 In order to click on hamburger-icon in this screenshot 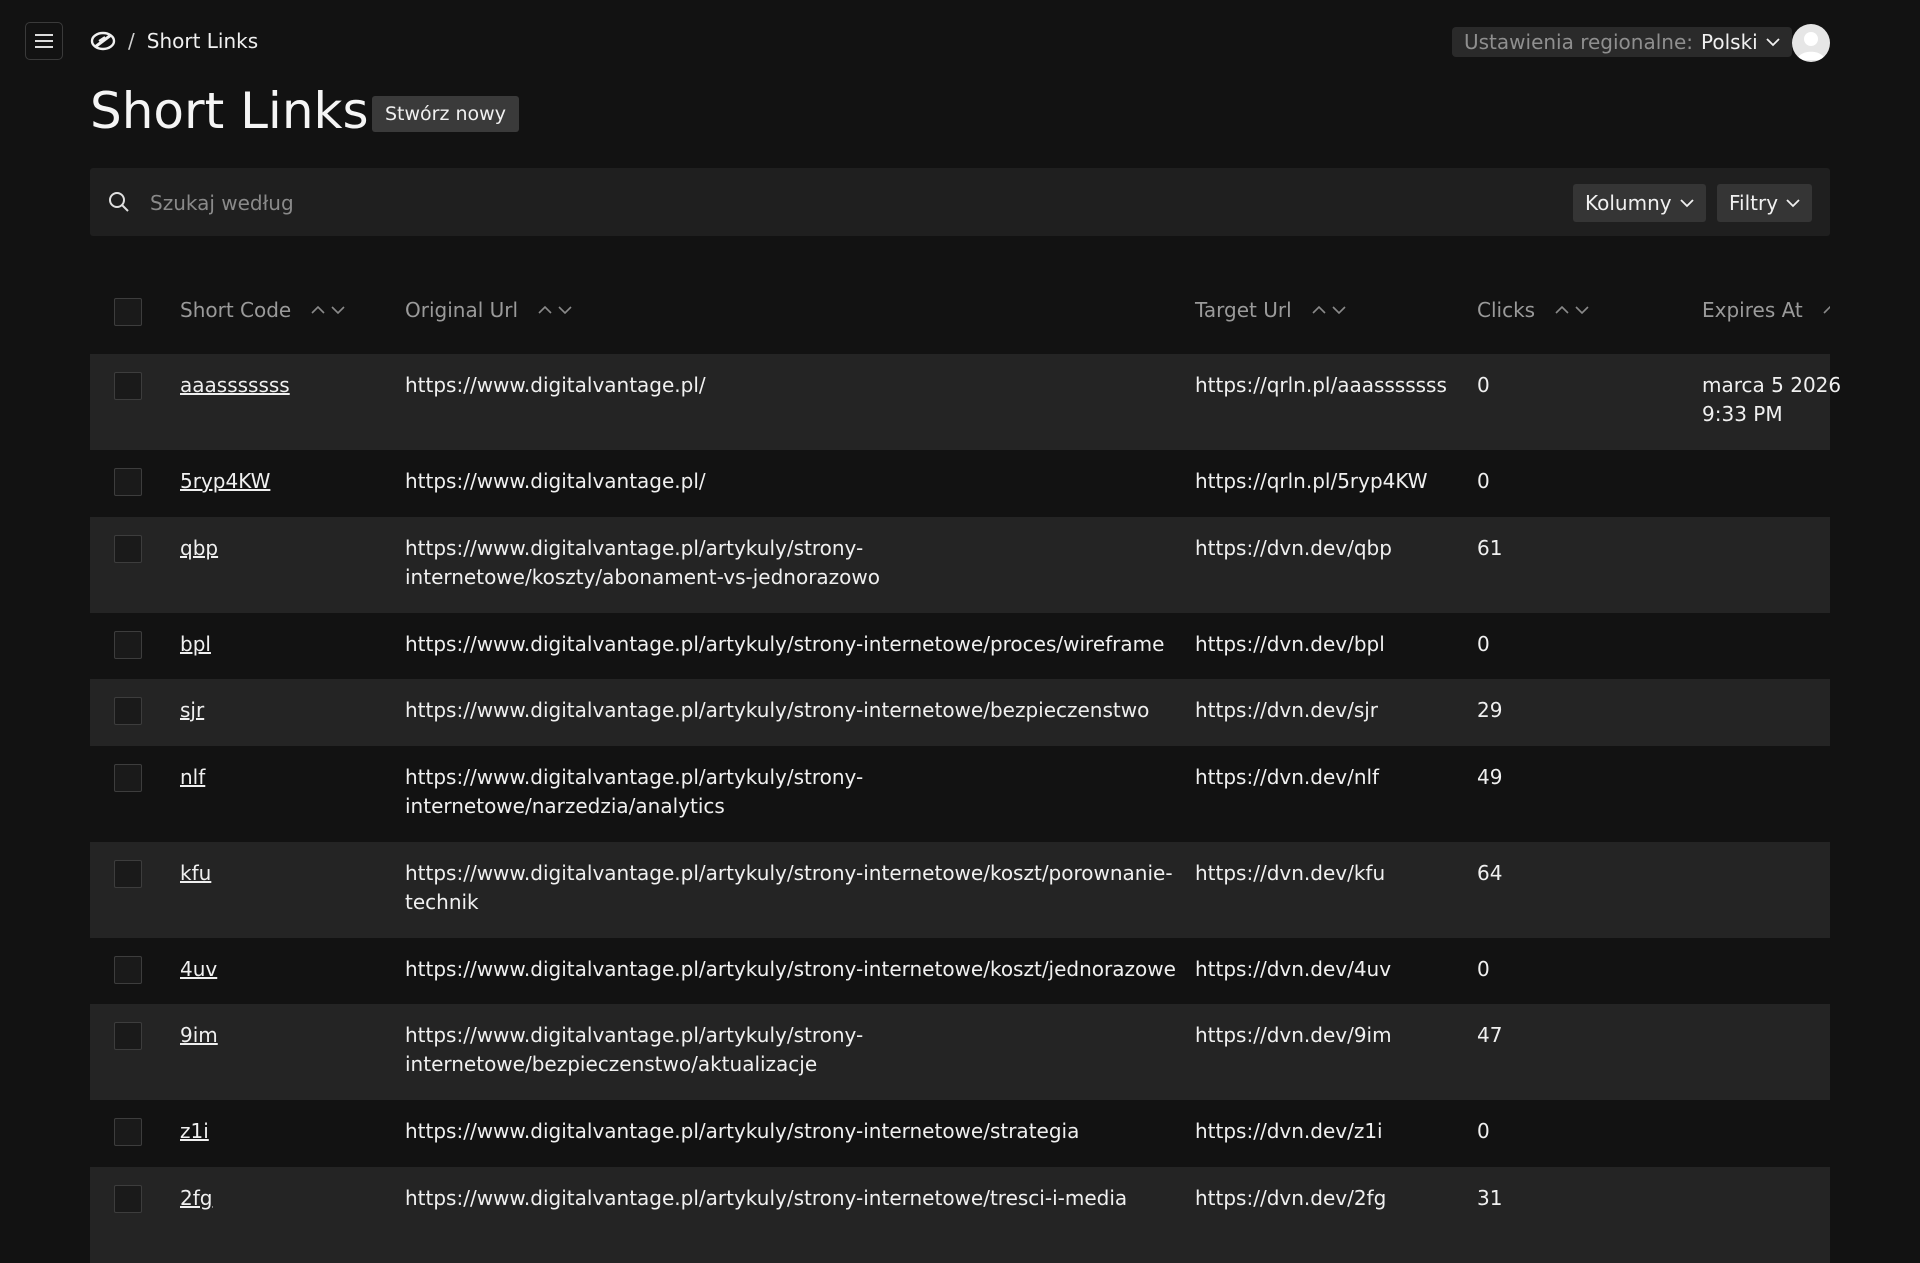, I will do `click(44, 41)`.